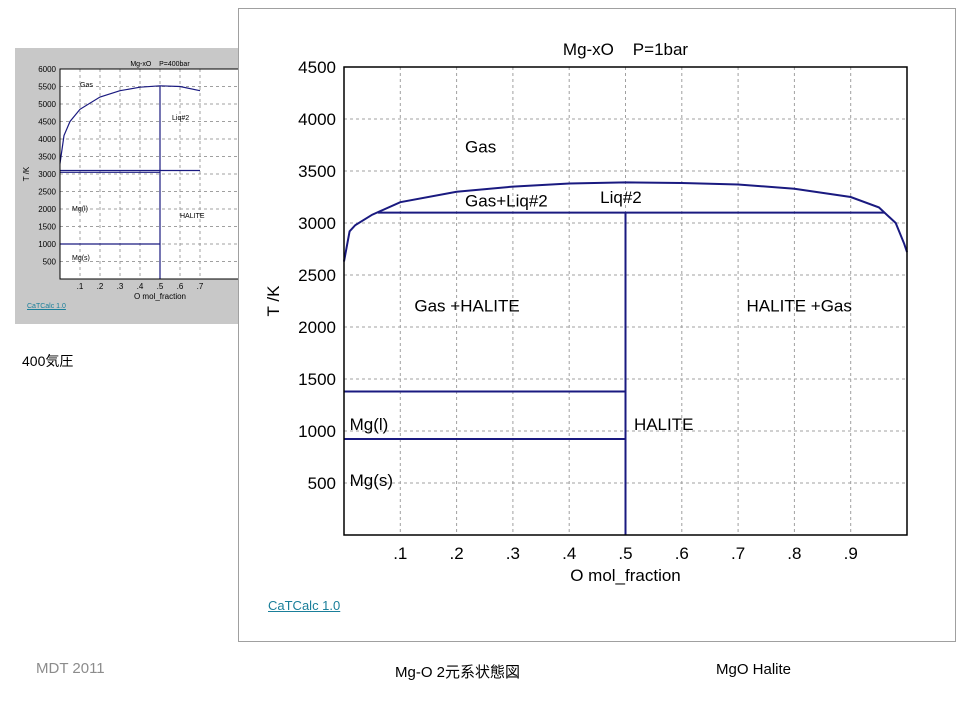 The width and height of the screenshot is (960, 720). What do you see at coordinates (458, 672) in the screenshot?
I see `footer-slide-title: Mg-O 2元系状態図` at bounding box center [458, 672].